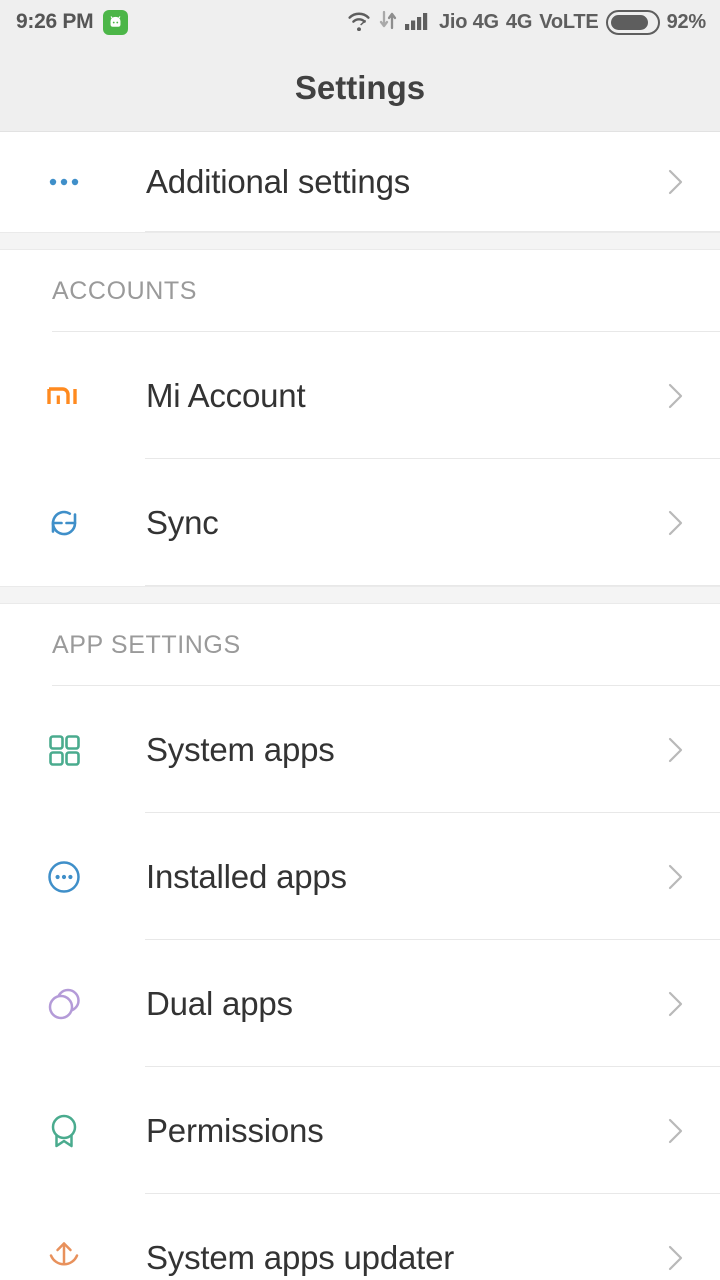  I want to click on list-item-label: Installed apps, so click(246, 876).